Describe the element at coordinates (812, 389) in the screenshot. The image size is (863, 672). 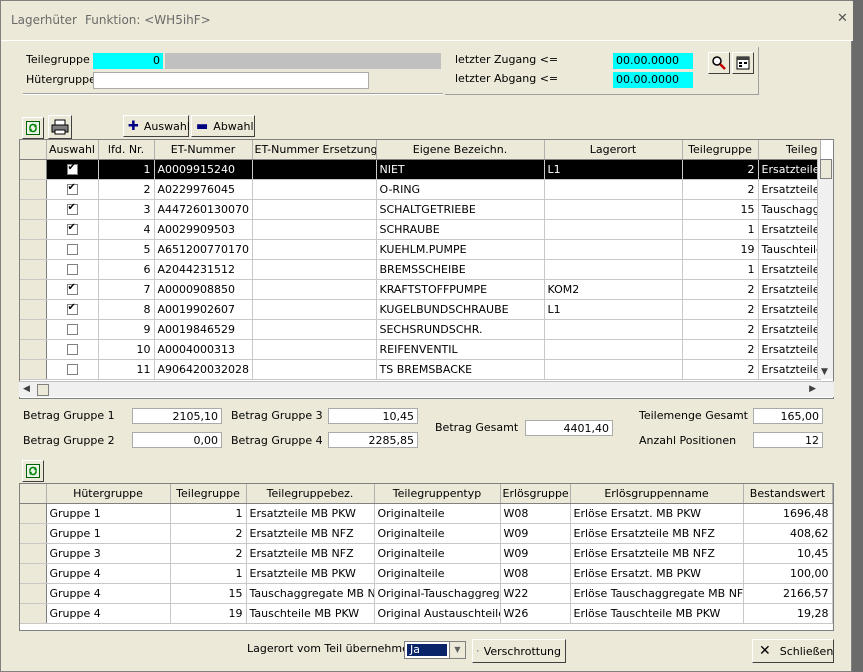
I see `scroll-right-arrow-icon: ▶` at that location.